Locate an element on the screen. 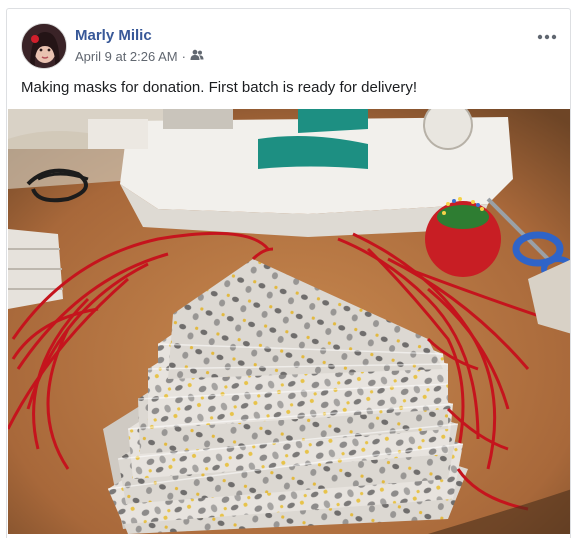 The width and height of the screenshot is (578, 538). post-header: Marly Milic April 9 at 2:26 AM · is located at coordinates (295, 46).